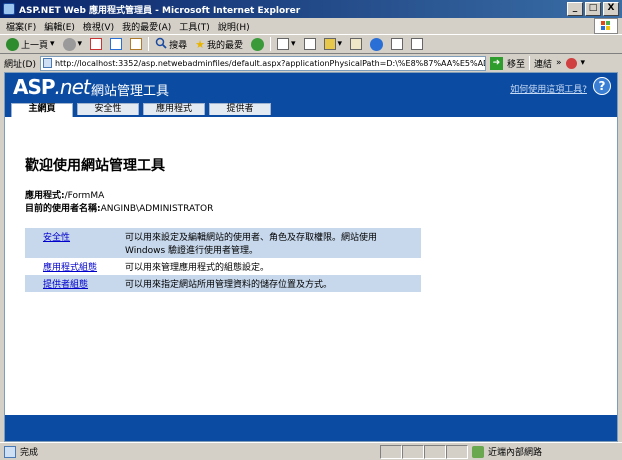  I want to click on tab-security: 安全性, so click(108, 109).